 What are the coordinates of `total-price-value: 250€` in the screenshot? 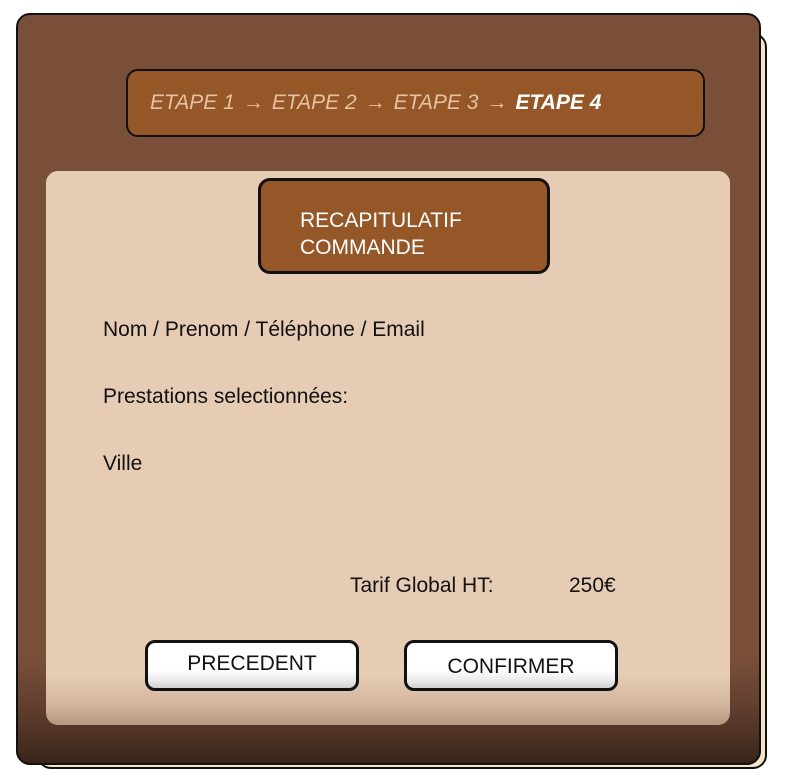 It's located at (592, 585).